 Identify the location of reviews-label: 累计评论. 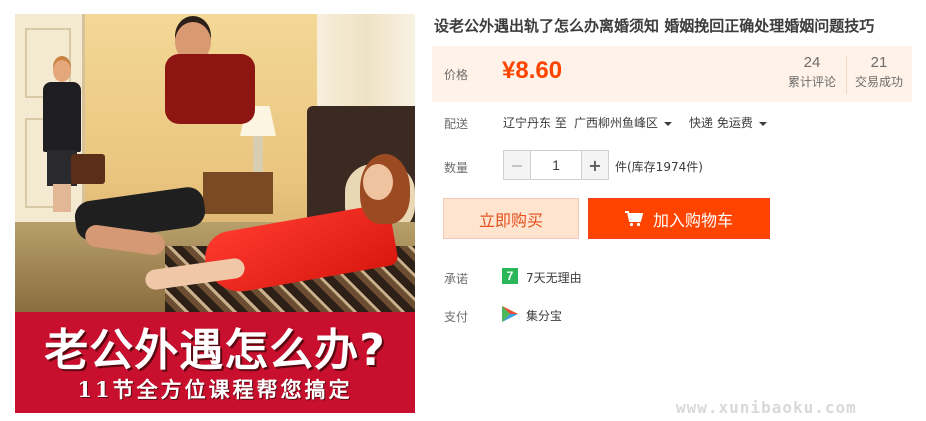
(811, 82).